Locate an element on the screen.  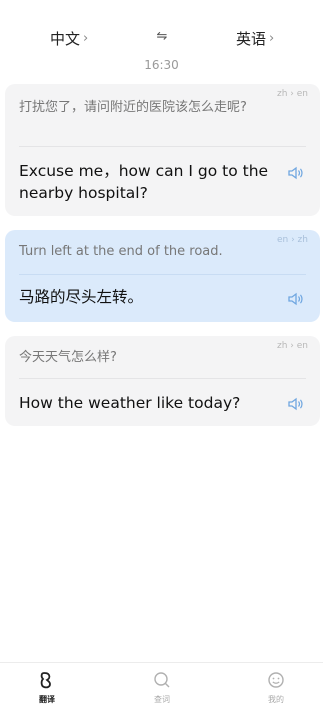
swap-languages-icon: ⇋ is located at coordinates (162, 38).